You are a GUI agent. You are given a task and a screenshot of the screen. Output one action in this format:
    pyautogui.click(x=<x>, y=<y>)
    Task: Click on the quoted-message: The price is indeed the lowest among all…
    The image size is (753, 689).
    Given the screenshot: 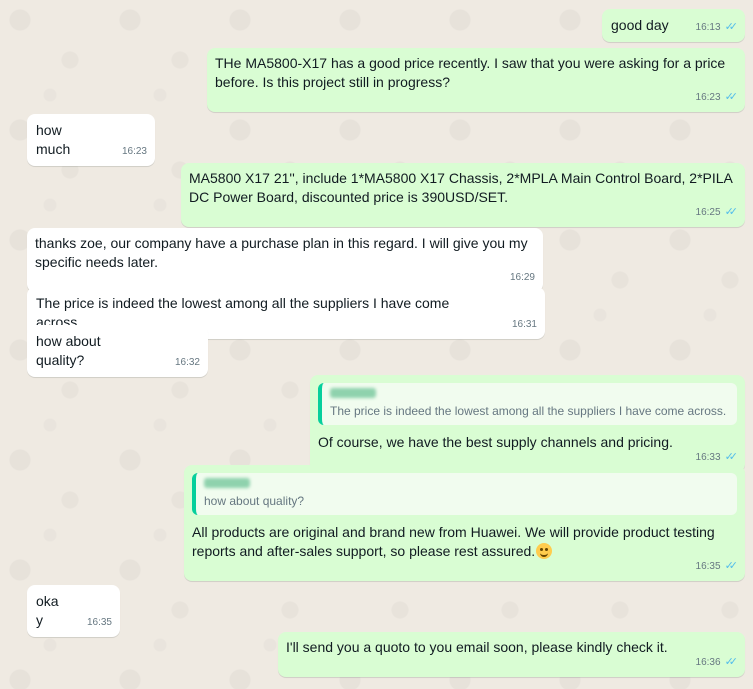 What is the action you would take?
    pyautogui.click(x=527, y=404)
    